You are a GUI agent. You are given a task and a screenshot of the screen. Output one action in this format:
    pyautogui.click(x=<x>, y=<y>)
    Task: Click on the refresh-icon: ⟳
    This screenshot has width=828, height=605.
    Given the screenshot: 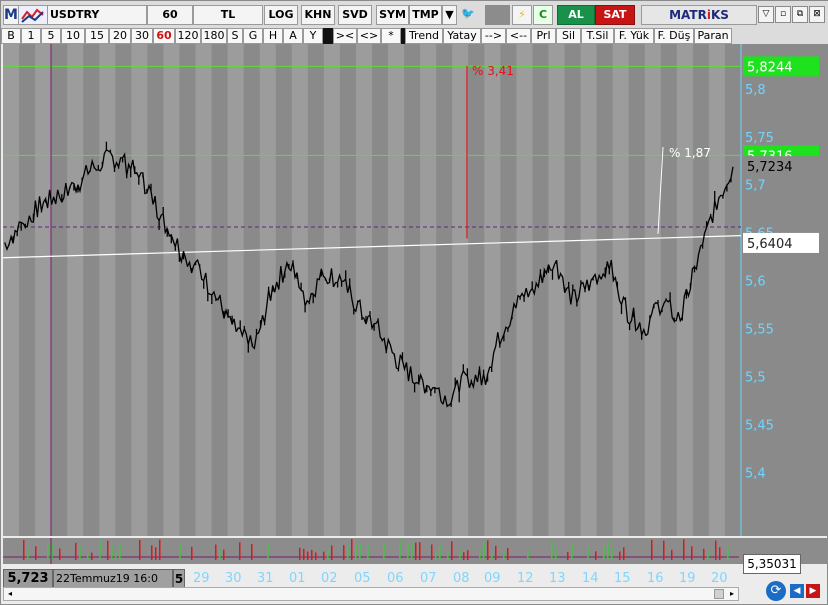 What is the action you would take?
    pyautogui.click(x=776, y=591)
    